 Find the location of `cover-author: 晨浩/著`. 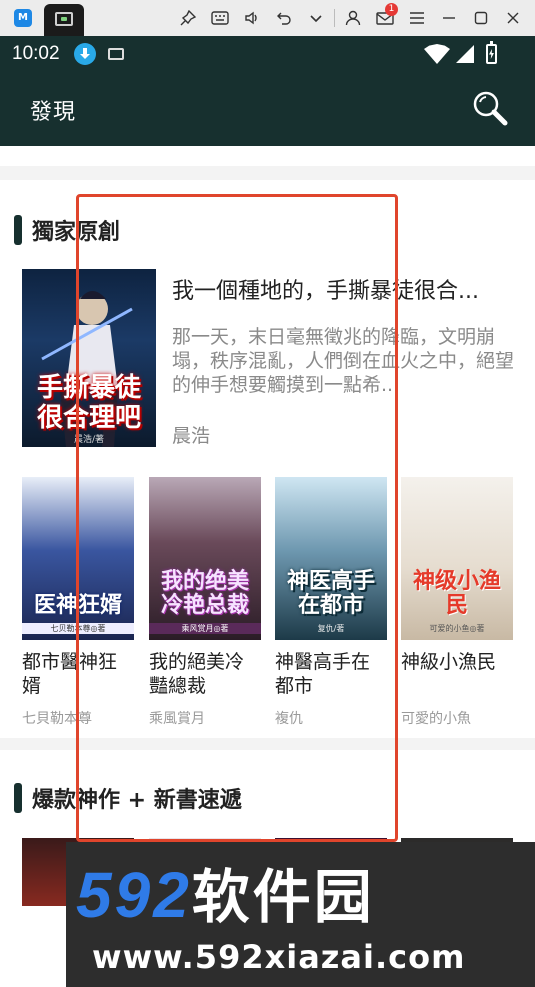

cover-author: 晨浩/著 is located at coordinates (89, 440).